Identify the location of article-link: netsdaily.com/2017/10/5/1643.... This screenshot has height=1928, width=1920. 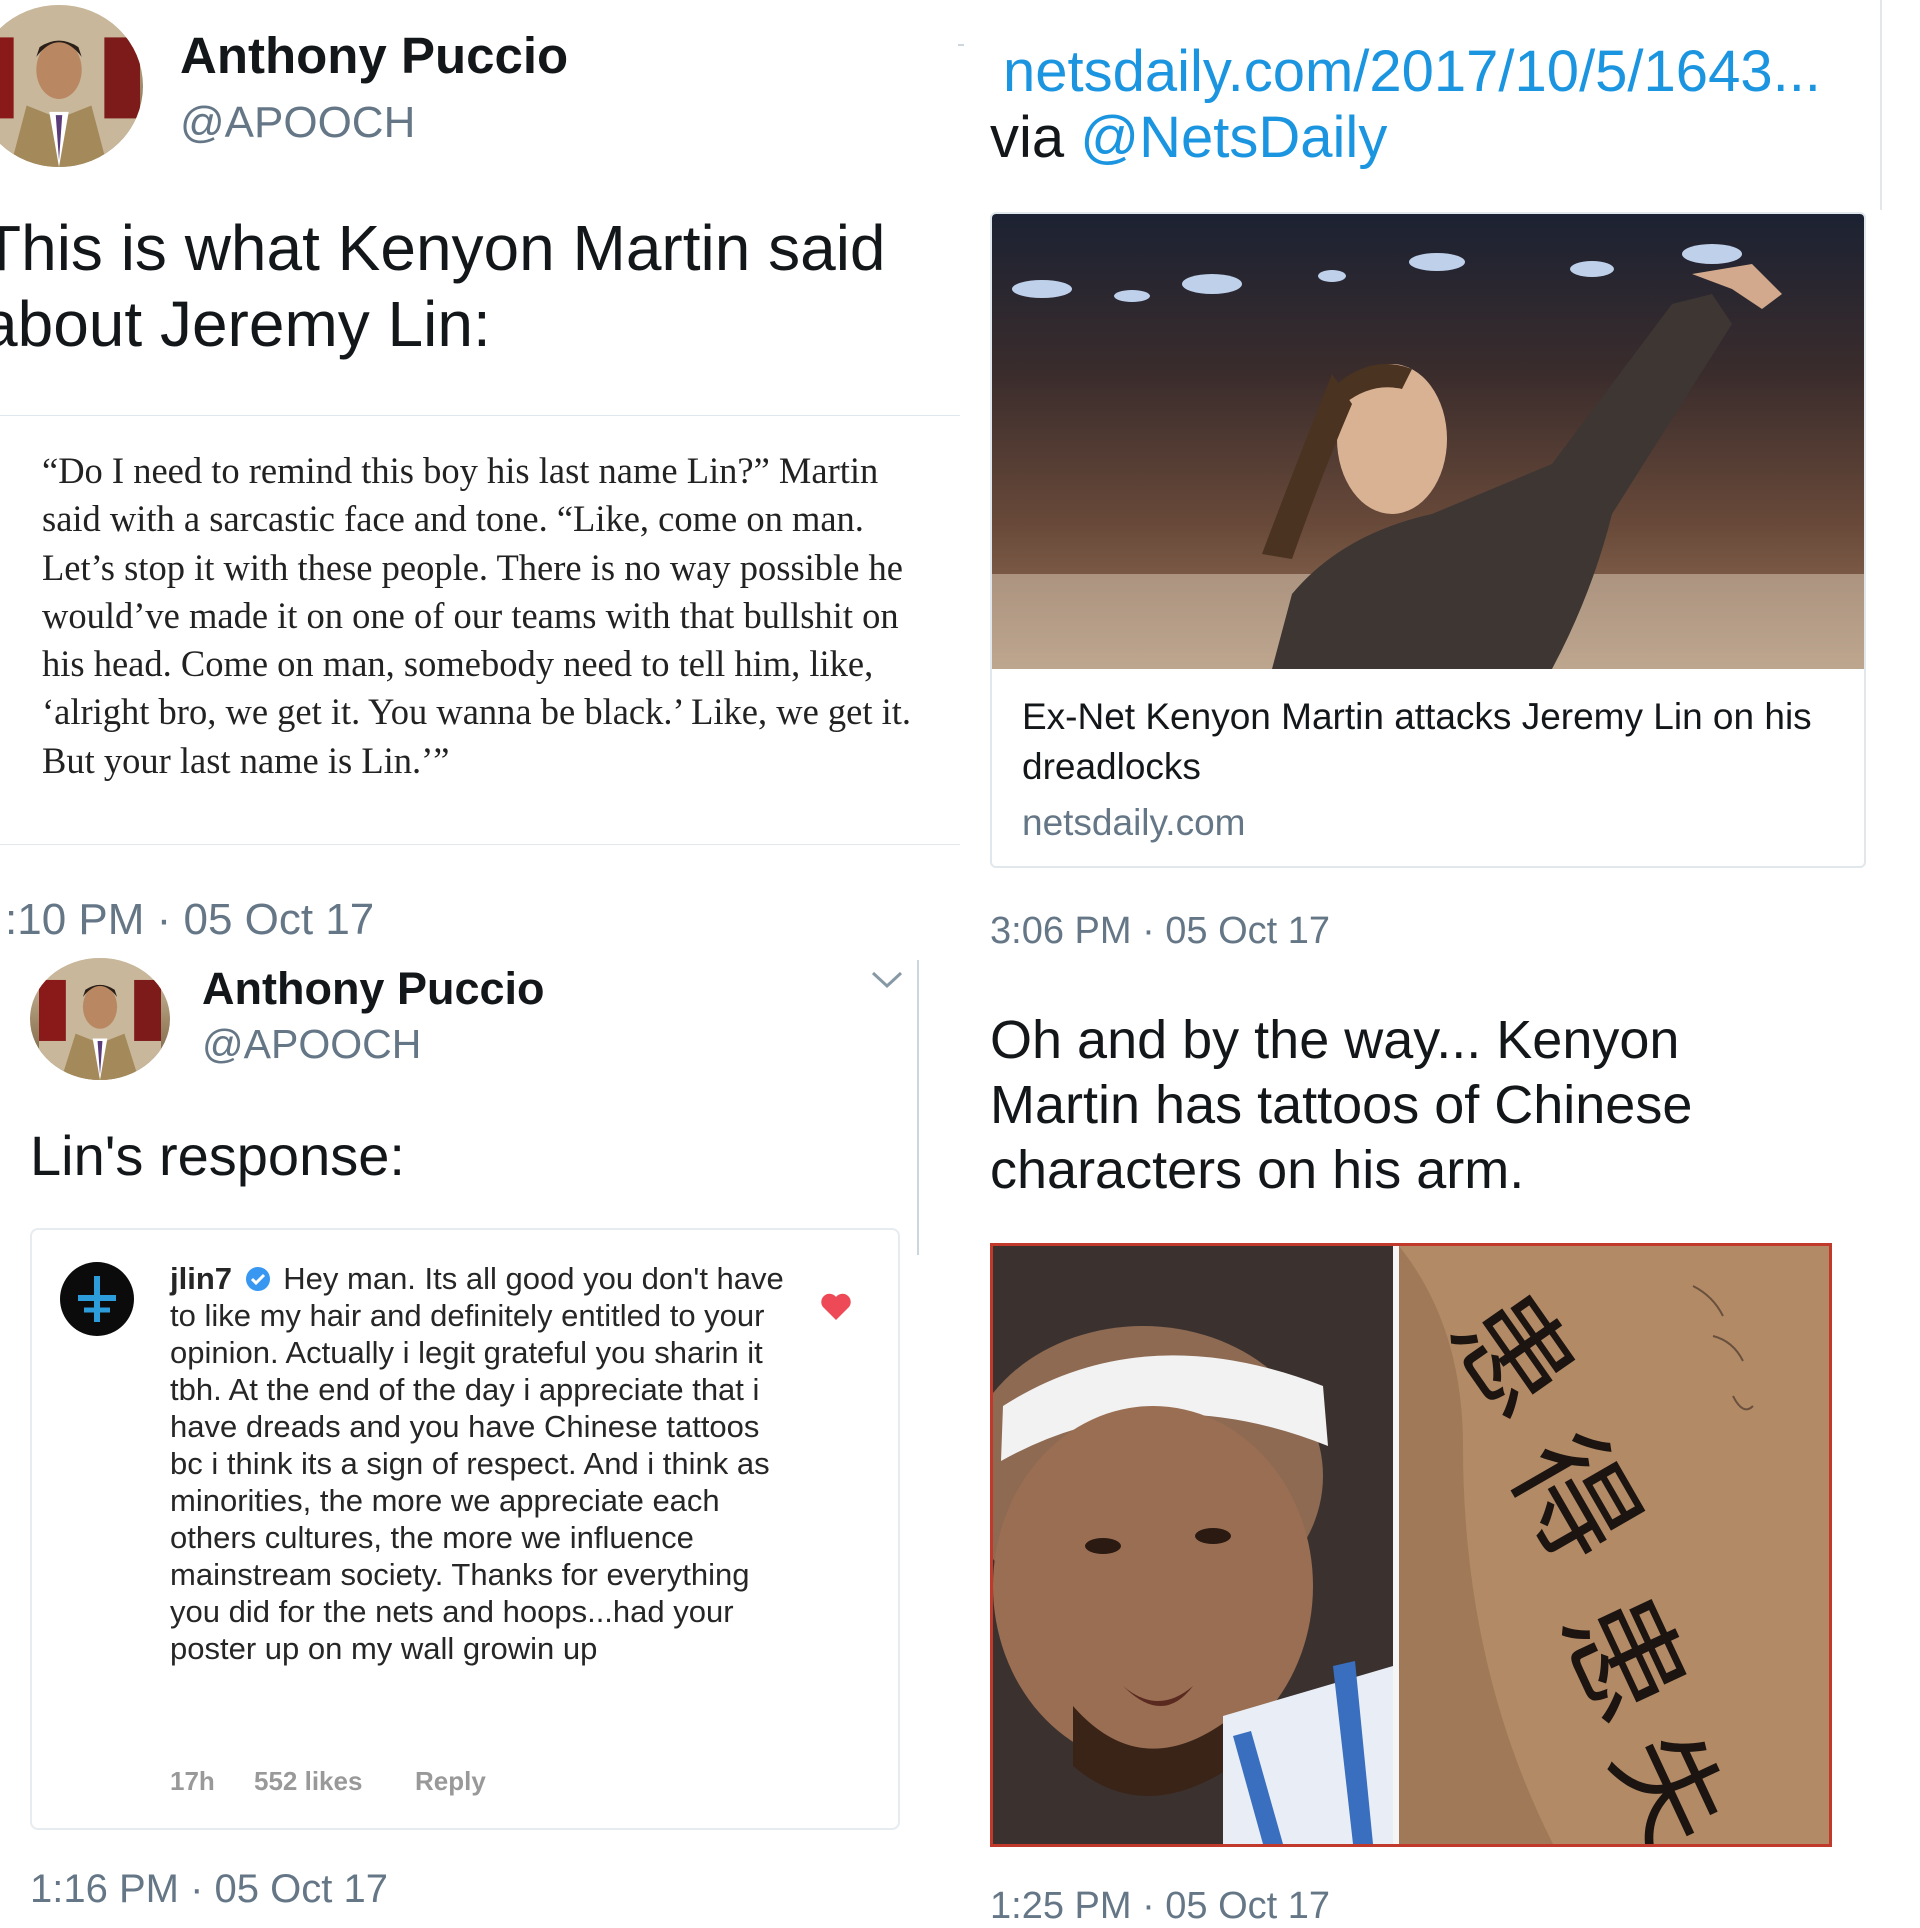
(1412, 71).